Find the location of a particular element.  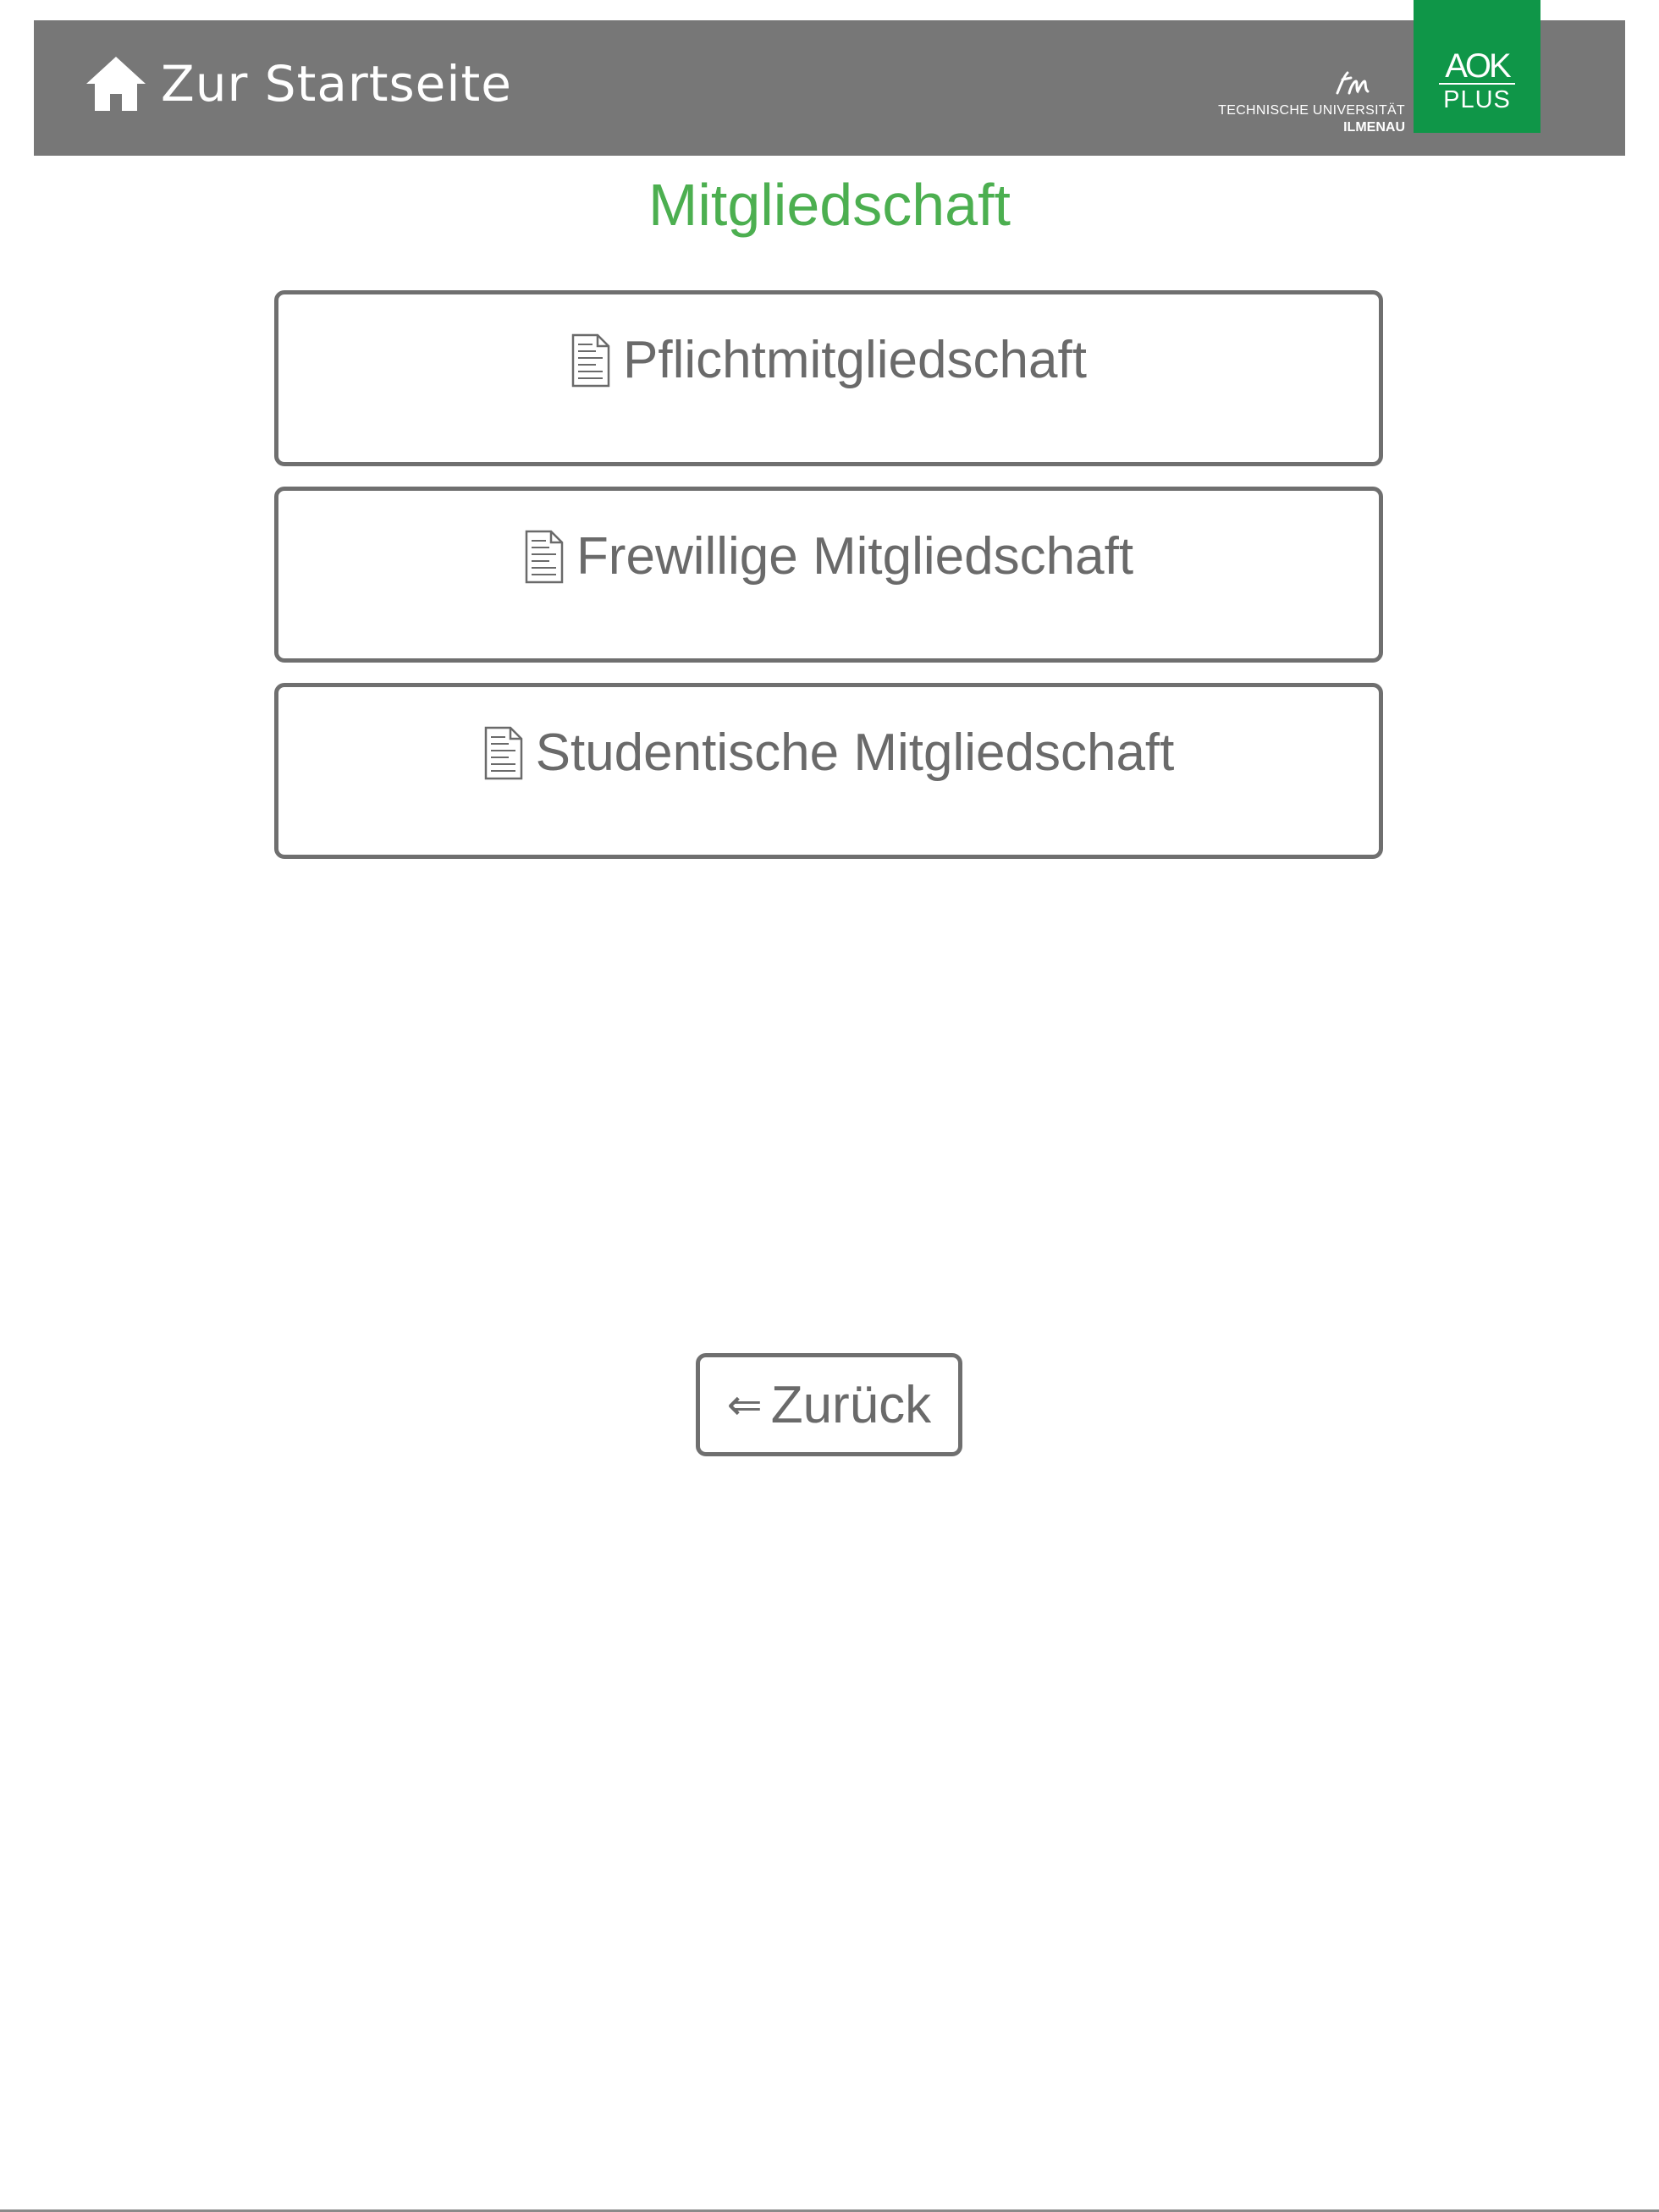

tu-logo-line2: ILMENAU is located at coordinates (1374, 127).